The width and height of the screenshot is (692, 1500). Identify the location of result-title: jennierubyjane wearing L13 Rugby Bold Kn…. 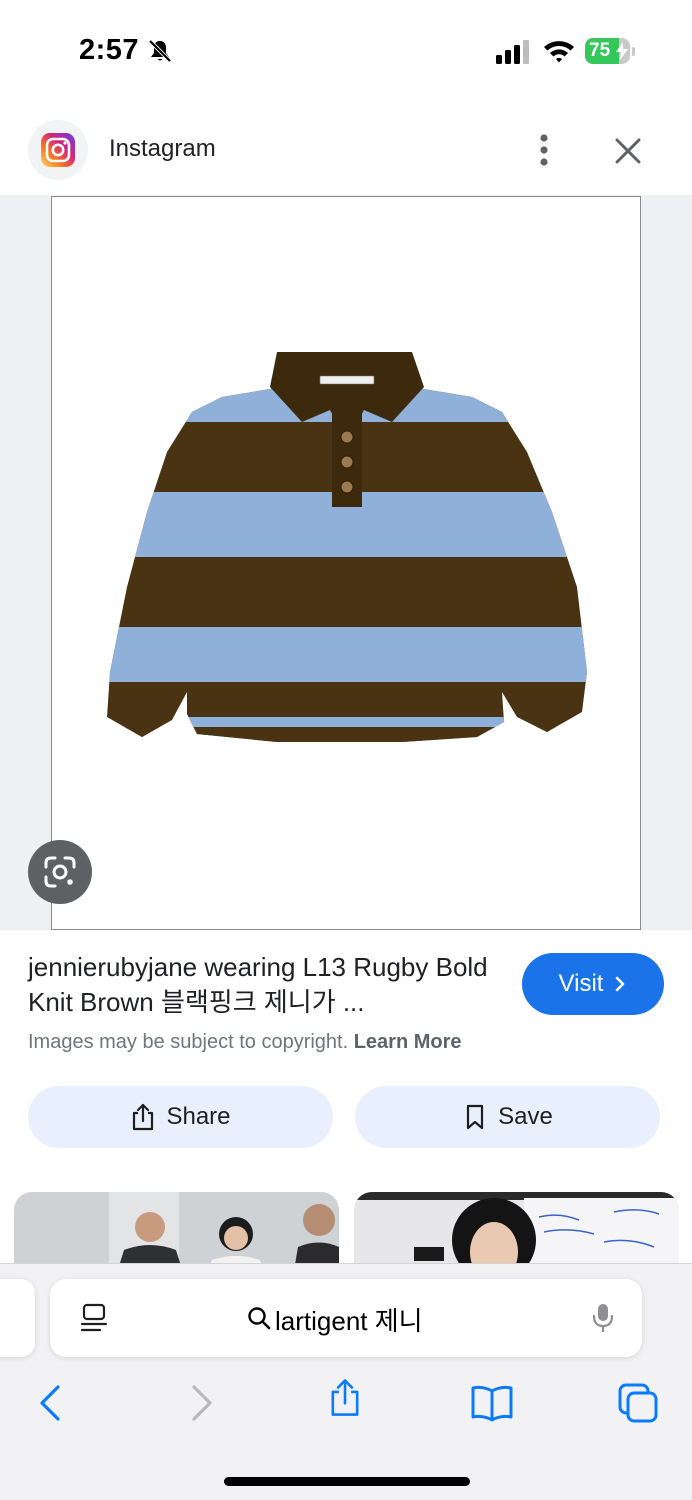
(263, 985).